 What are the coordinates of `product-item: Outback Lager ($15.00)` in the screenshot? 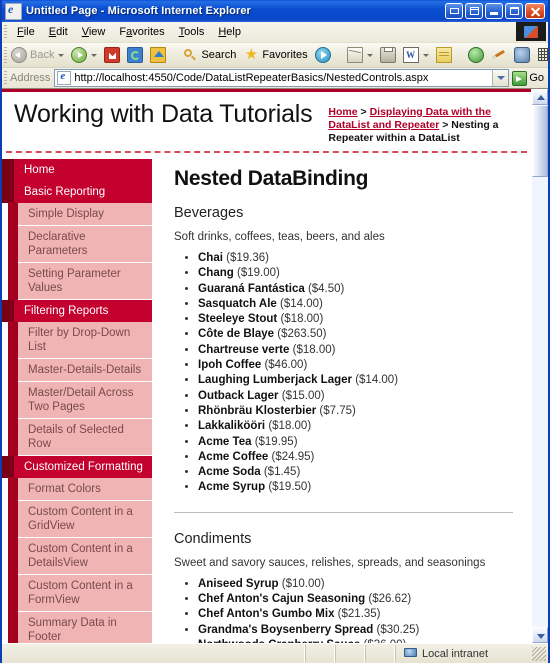 It's located at (355, 396).